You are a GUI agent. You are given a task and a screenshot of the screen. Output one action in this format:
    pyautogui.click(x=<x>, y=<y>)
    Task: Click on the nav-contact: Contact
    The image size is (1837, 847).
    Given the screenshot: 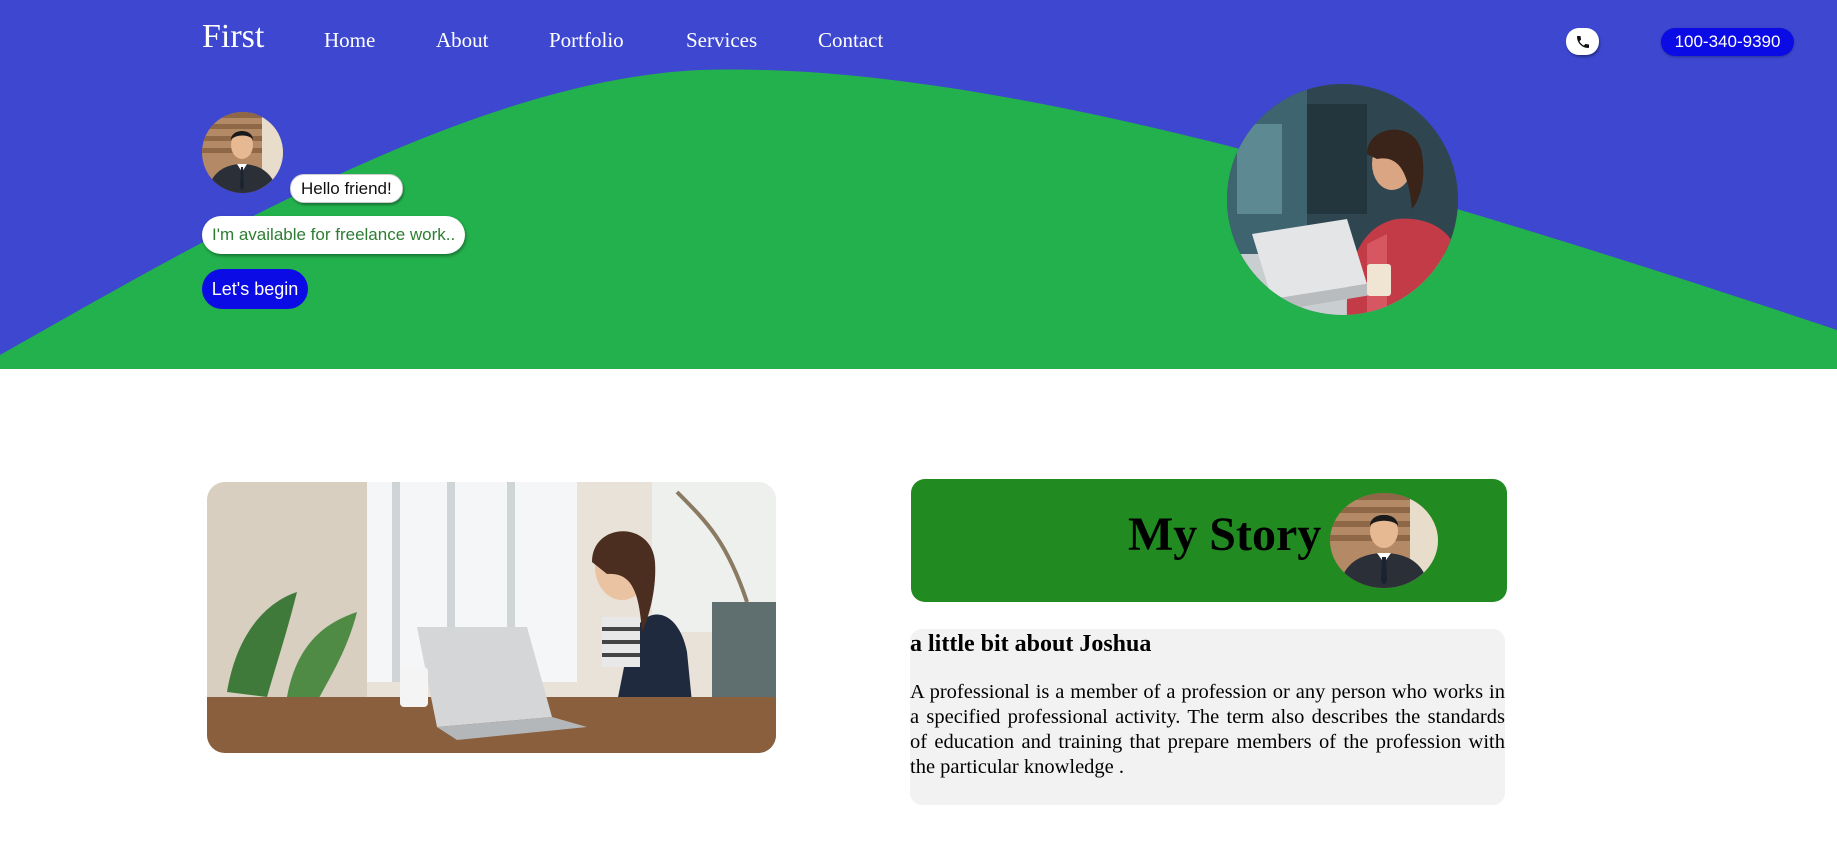 What is the action you would take?
    pyautogui.click(x=850, y=40)
    